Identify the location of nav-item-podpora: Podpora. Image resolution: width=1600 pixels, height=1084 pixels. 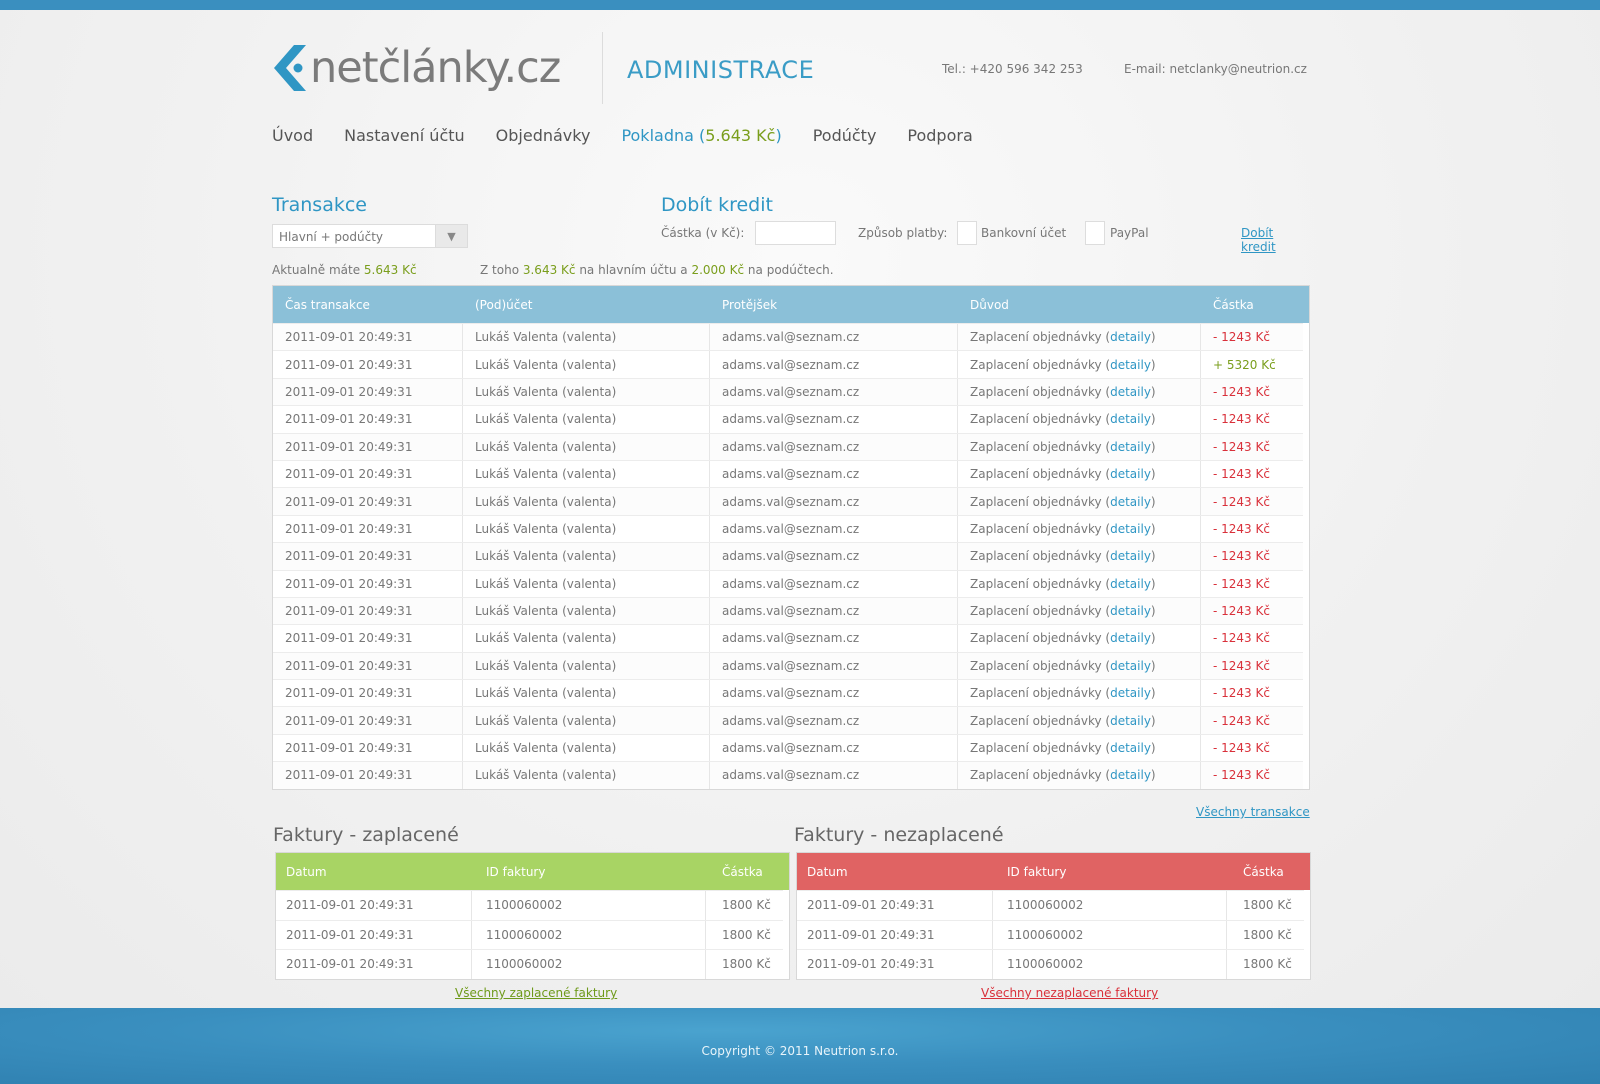
(939, 135).